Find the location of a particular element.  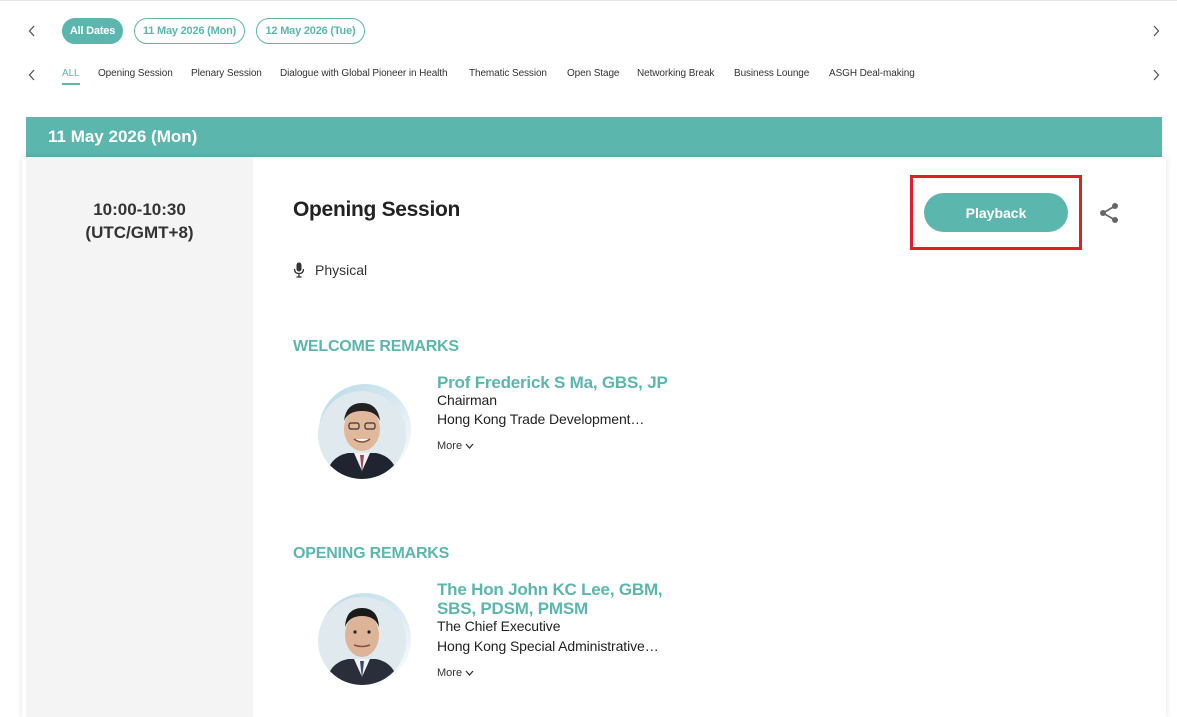

category-prev-arrow-icon is located at coordinates (32, 75).